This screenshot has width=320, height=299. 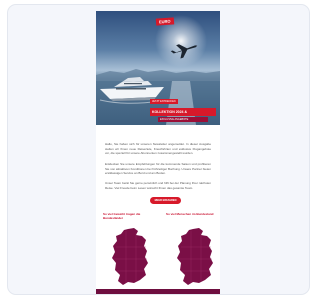 What do you see at coordinates (195, 256) in the screenshot?
I see `germany-map-right` at bounding box center [195, 256].